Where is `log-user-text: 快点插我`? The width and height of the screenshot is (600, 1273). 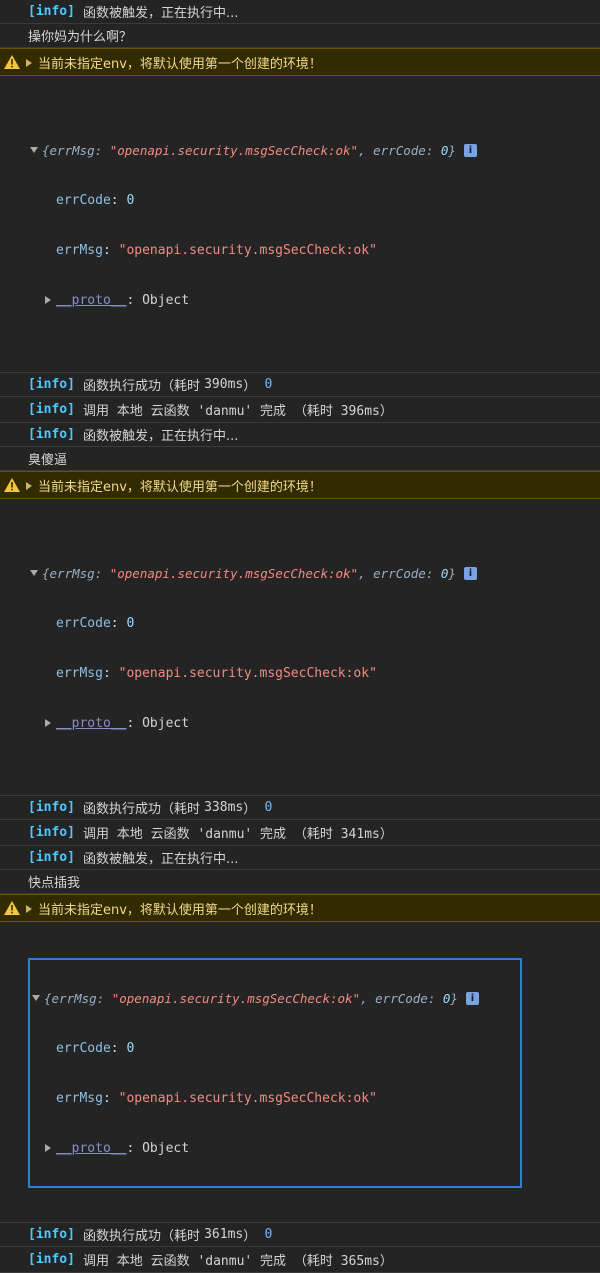 log-user-text: 快点插我 is located at coordinates (300, 882).